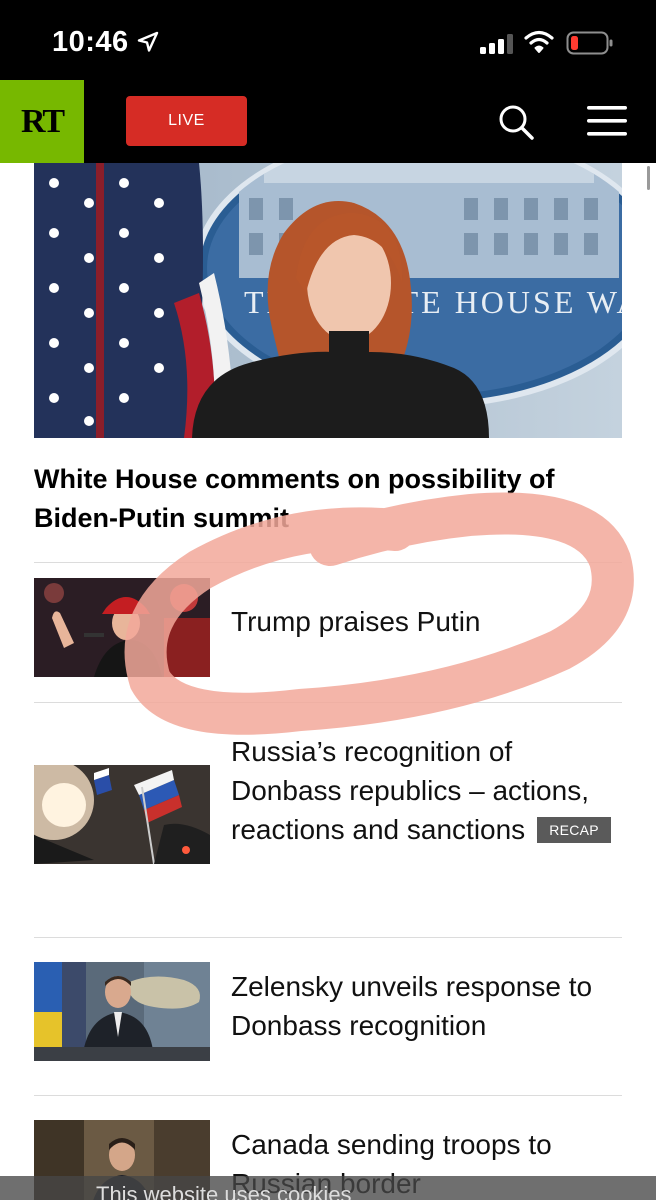 Image resolution: width=656 pixels, height=1200 pixels. What do you see at coordinates (589, 43) in the screenshot?
I see `battery-low-icon` at bounding box center [589, 43].